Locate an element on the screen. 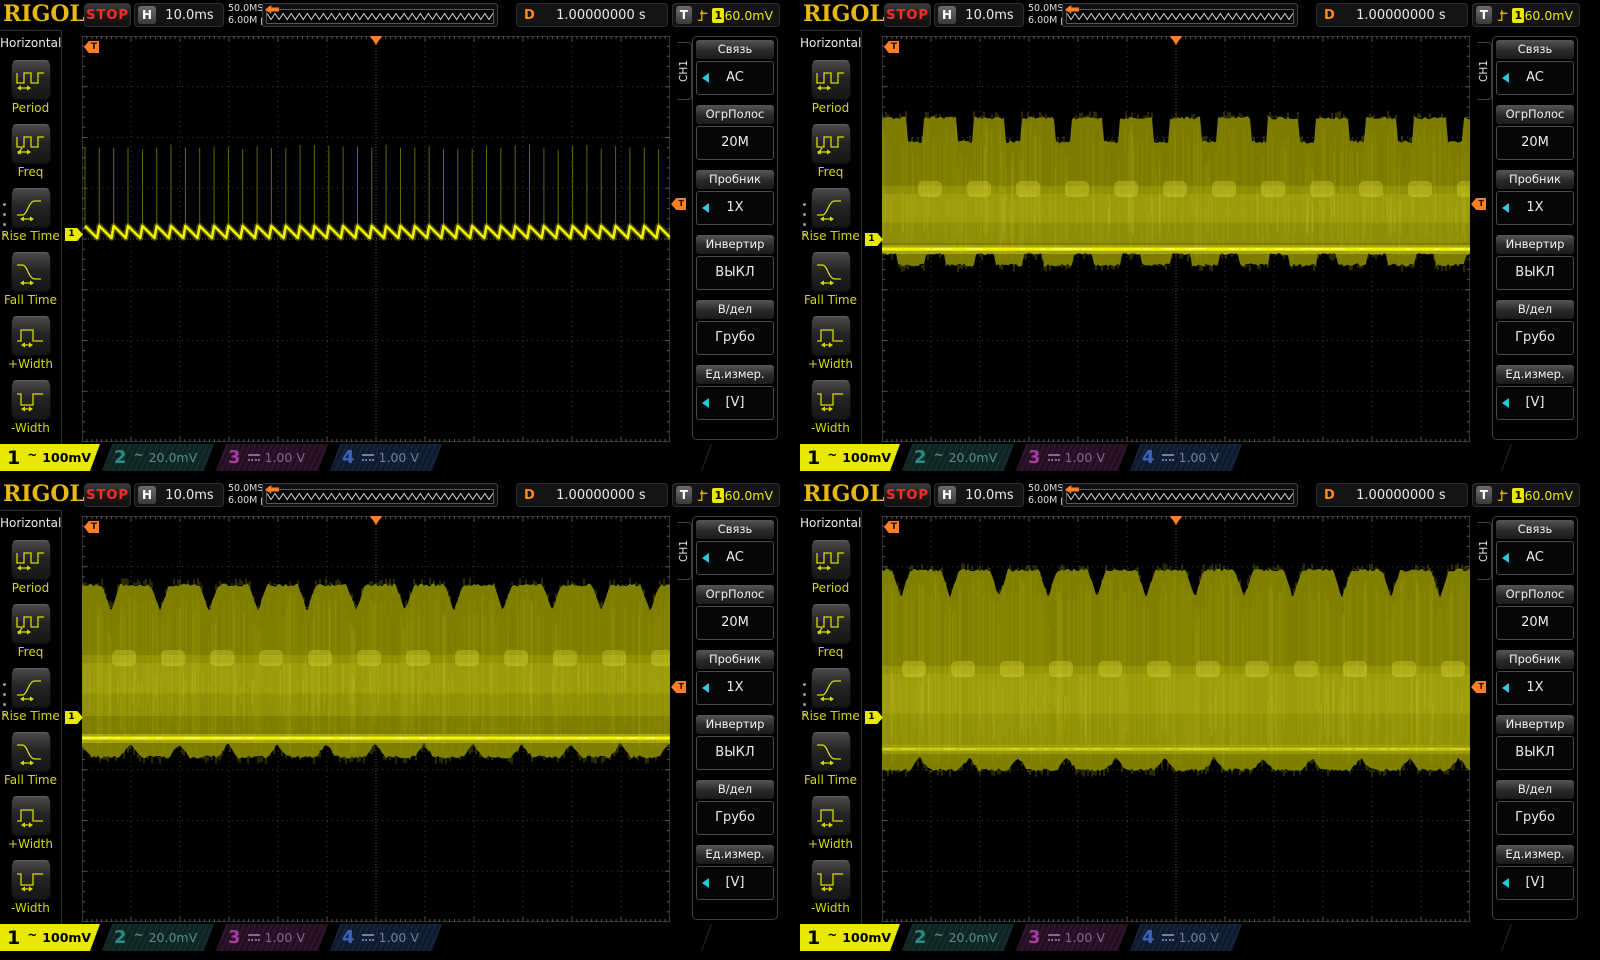 This screenshot has height=960, width=1600. sidebar-item--width: -Width is located at coordinates (830, 407).